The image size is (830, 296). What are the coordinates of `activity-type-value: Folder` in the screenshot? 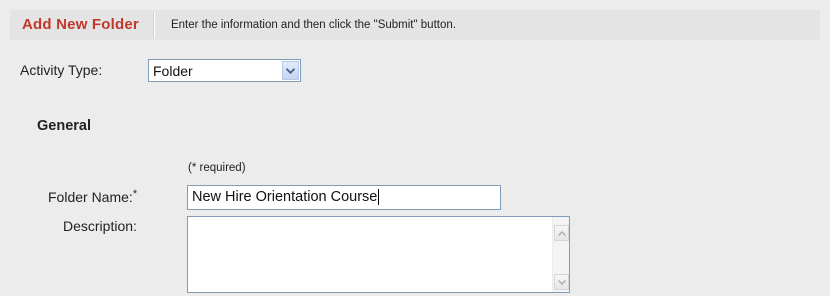 It's located at (173, 70).